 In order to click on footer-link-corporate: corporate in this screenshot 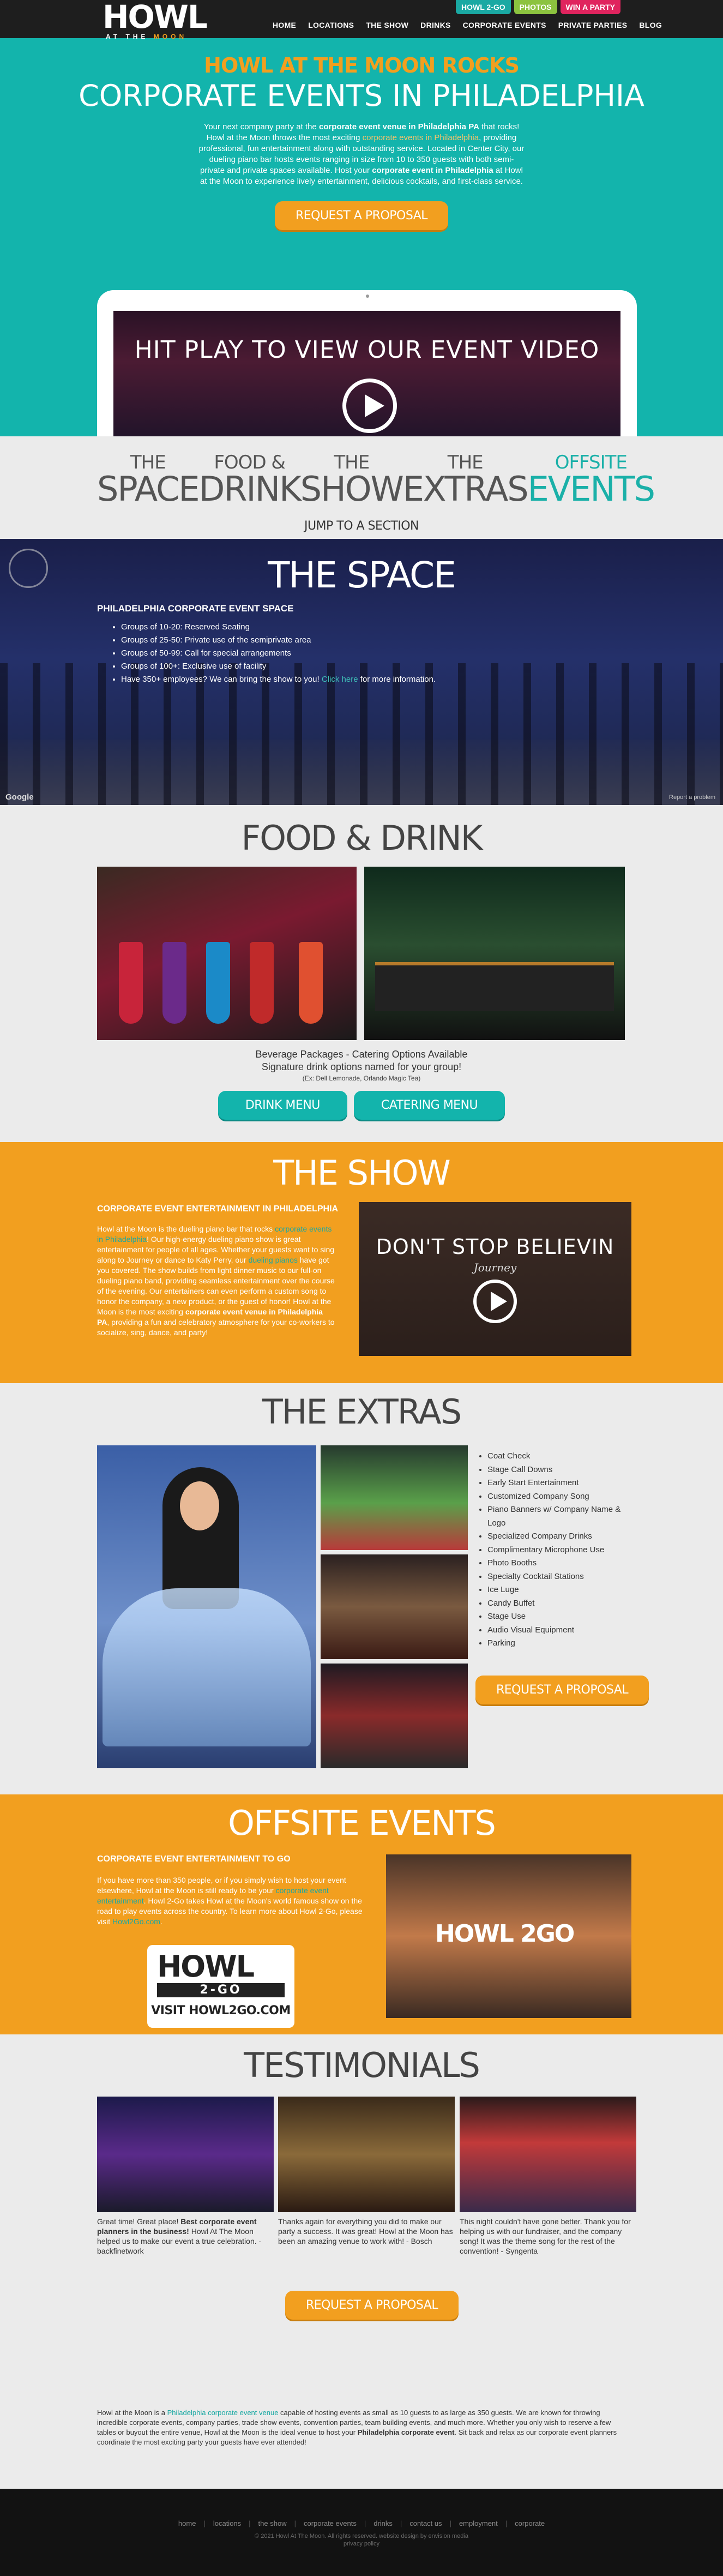, I will do `click(530, 2523)`.